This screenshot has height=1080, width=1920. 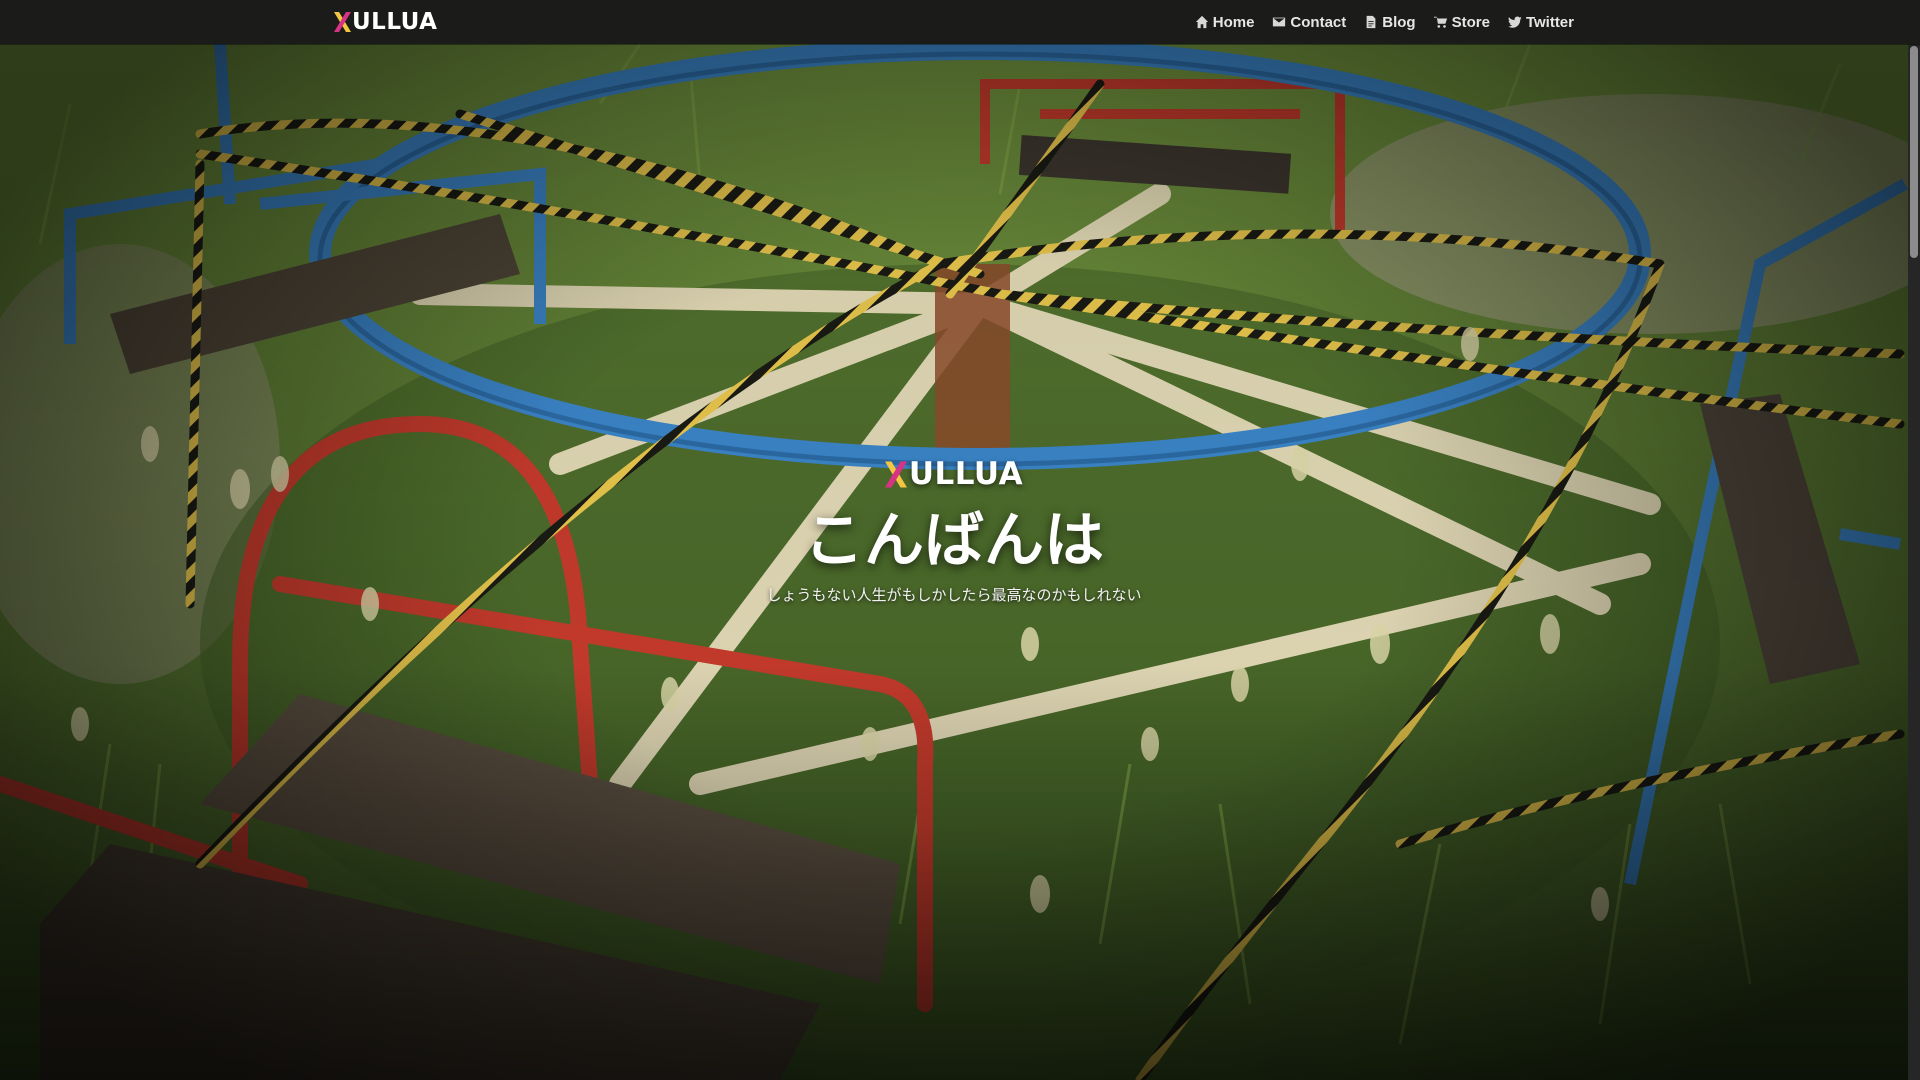 I want to click on home-icon, so click(x=1201, y=22).